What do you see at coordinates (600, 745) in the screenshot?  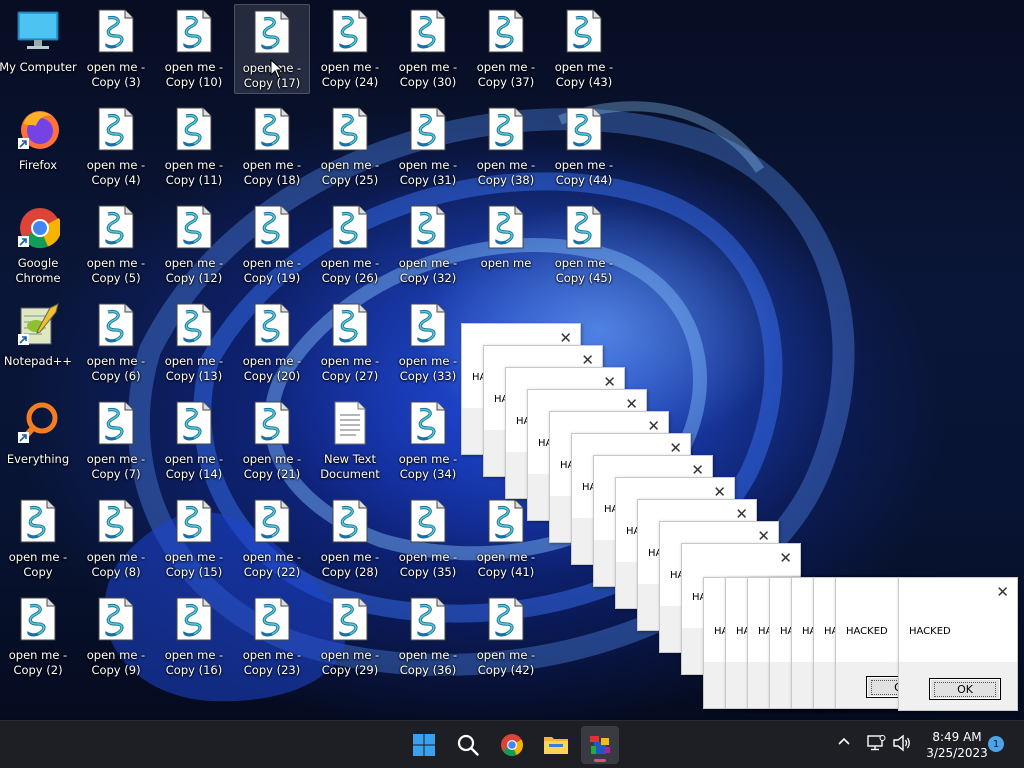 I see `running-app-button` at bounding box center [600, 745].